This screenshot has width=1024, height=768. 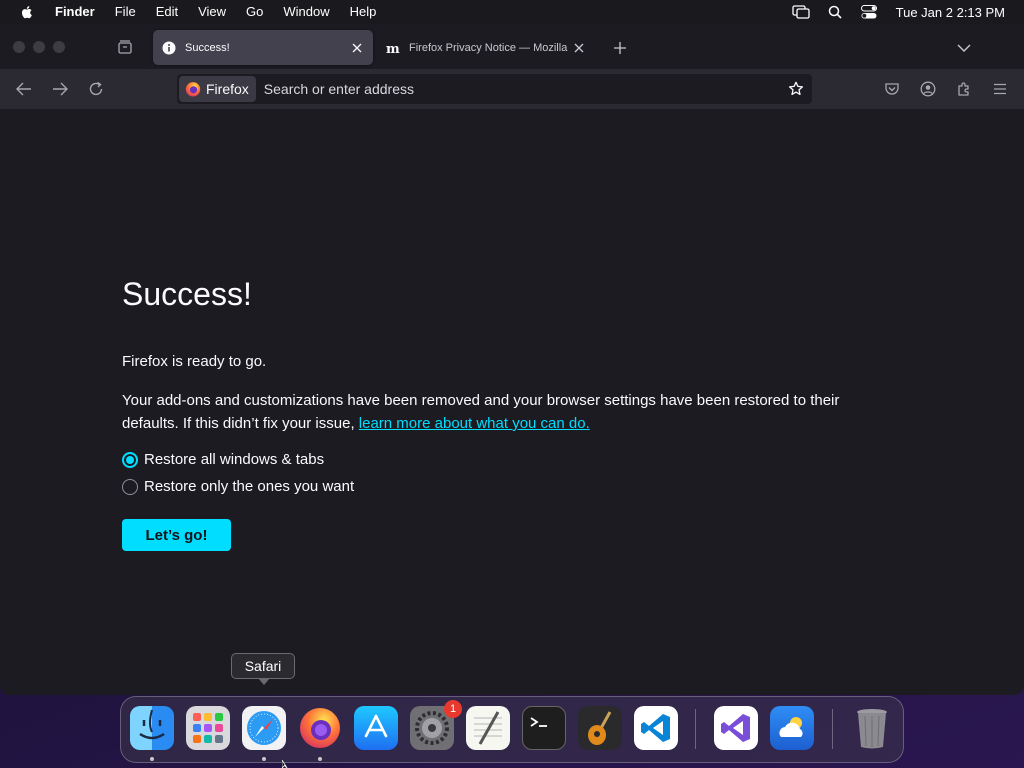 I want to click on tab-success: Success!, so click(x=263, y=47).